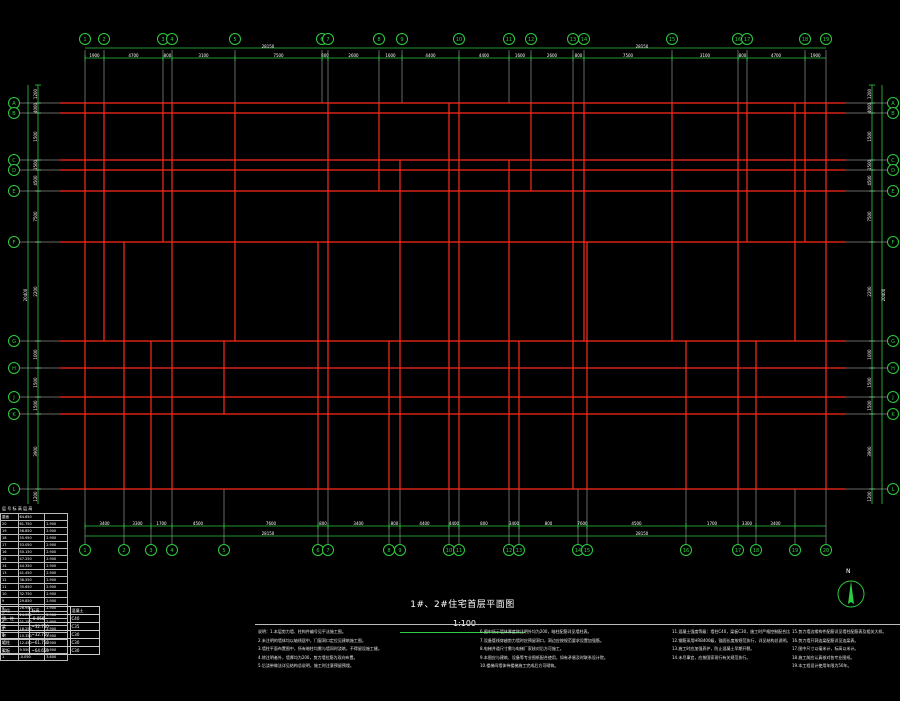 The image size is (900, 701). I want to click on material-table-row: 墙柱 ~61.750 C30, so click(50, 642).